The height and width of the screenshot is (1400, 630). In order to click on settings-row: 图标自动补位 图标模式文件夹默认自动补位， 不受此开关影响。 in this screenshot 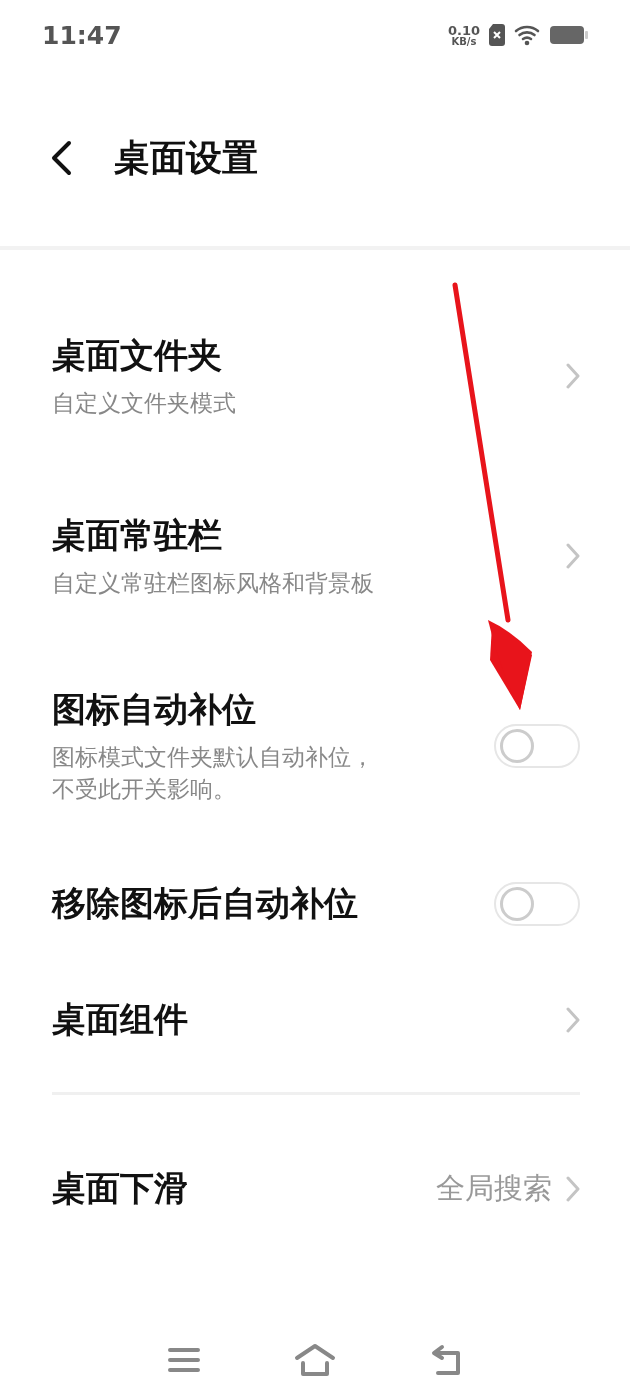, I will do `click(315, 746)`.